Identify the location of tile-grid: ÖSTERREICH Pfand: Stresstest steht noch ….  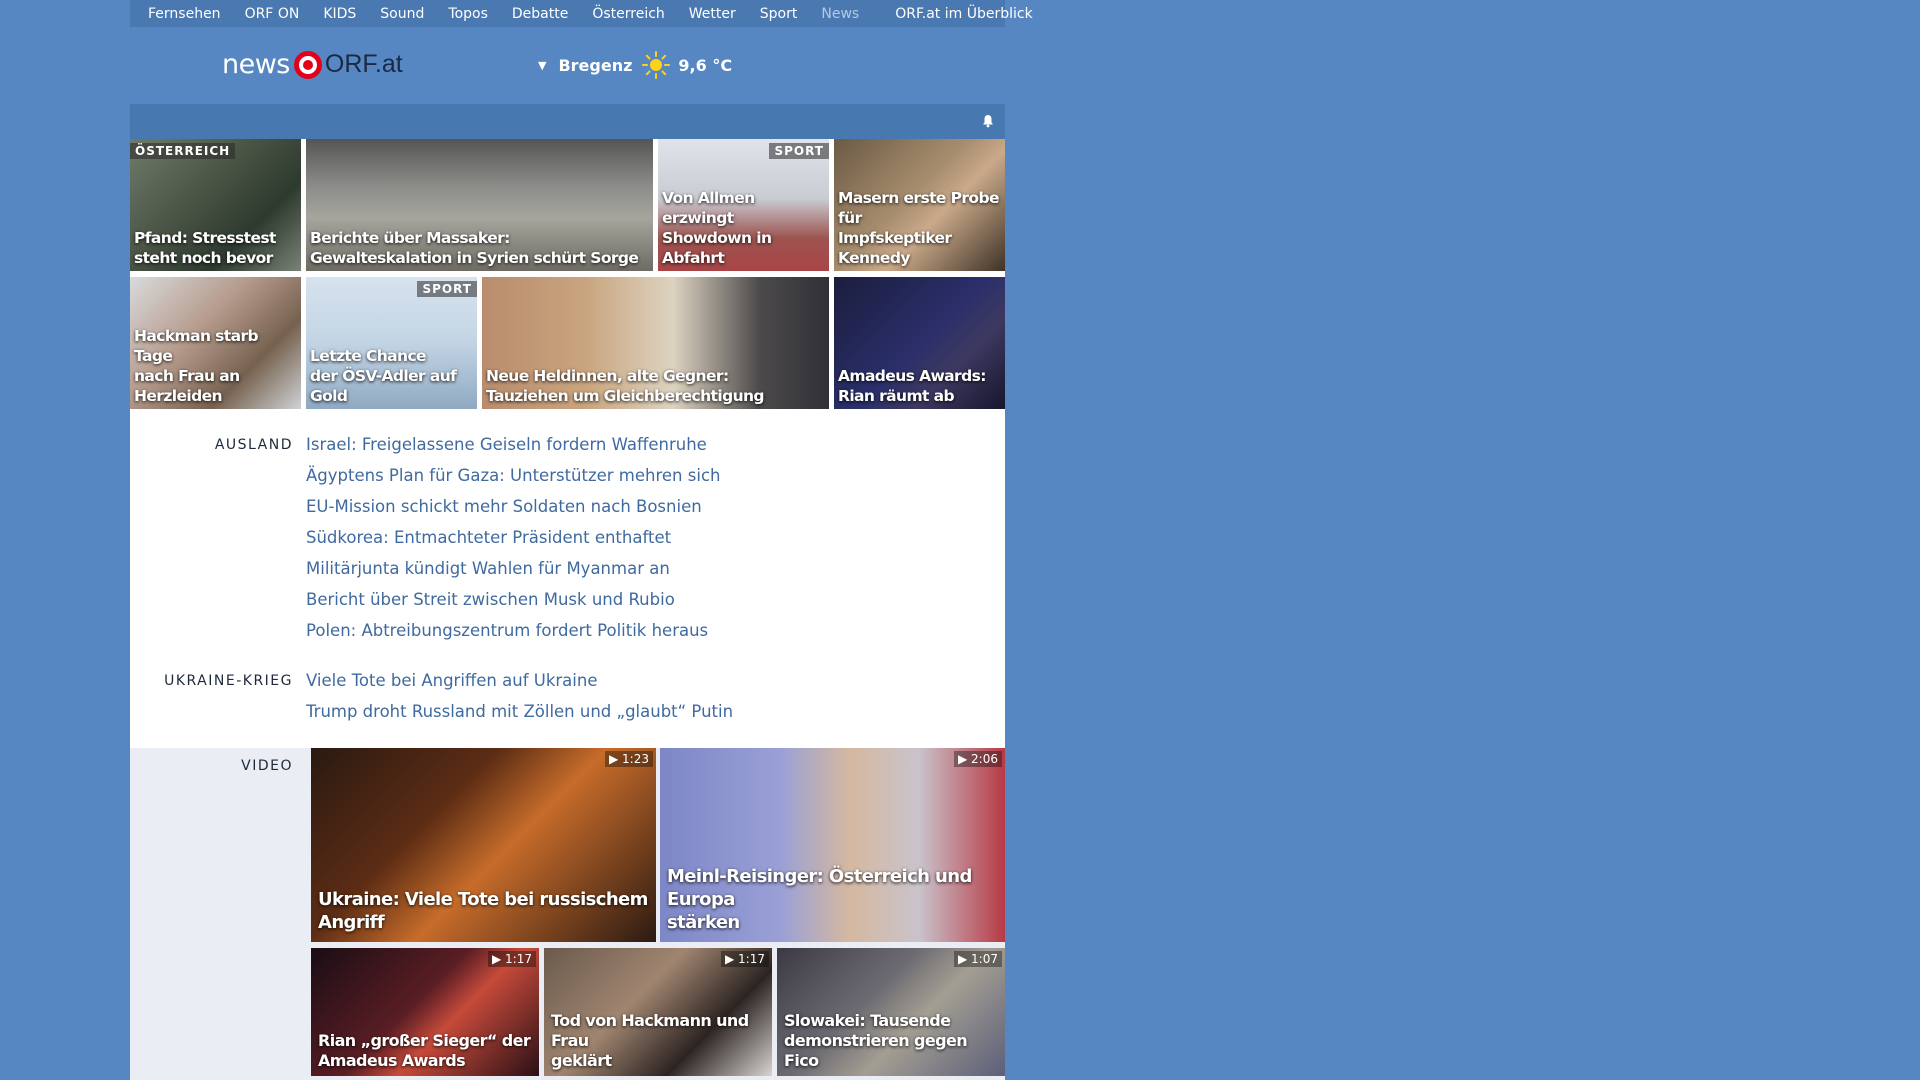
(567, 276).